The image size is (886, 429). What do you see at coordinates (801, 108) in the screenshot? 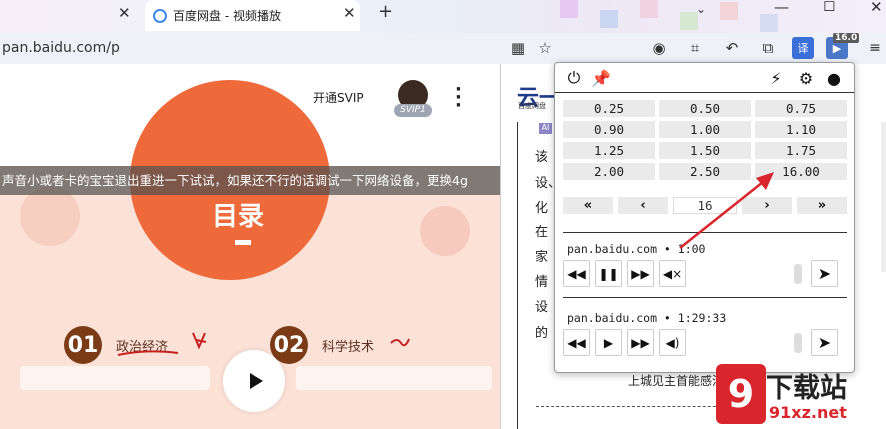
I see `speed-button: 0.75` at bounding box center [801, 108].